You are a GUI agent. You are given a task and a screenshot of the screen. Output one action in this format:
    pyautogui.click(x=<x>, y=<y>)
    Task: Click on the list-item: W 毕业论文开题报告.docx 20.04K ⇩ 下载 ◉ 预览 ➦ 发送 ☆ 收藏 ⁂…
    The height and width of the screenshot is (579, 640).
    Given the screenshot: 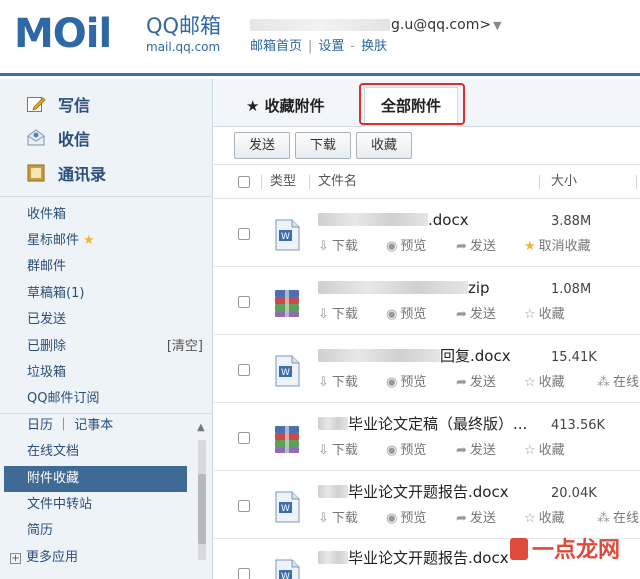 What is the action you would take?
    pyautogui.click(x=427, y=505)
    